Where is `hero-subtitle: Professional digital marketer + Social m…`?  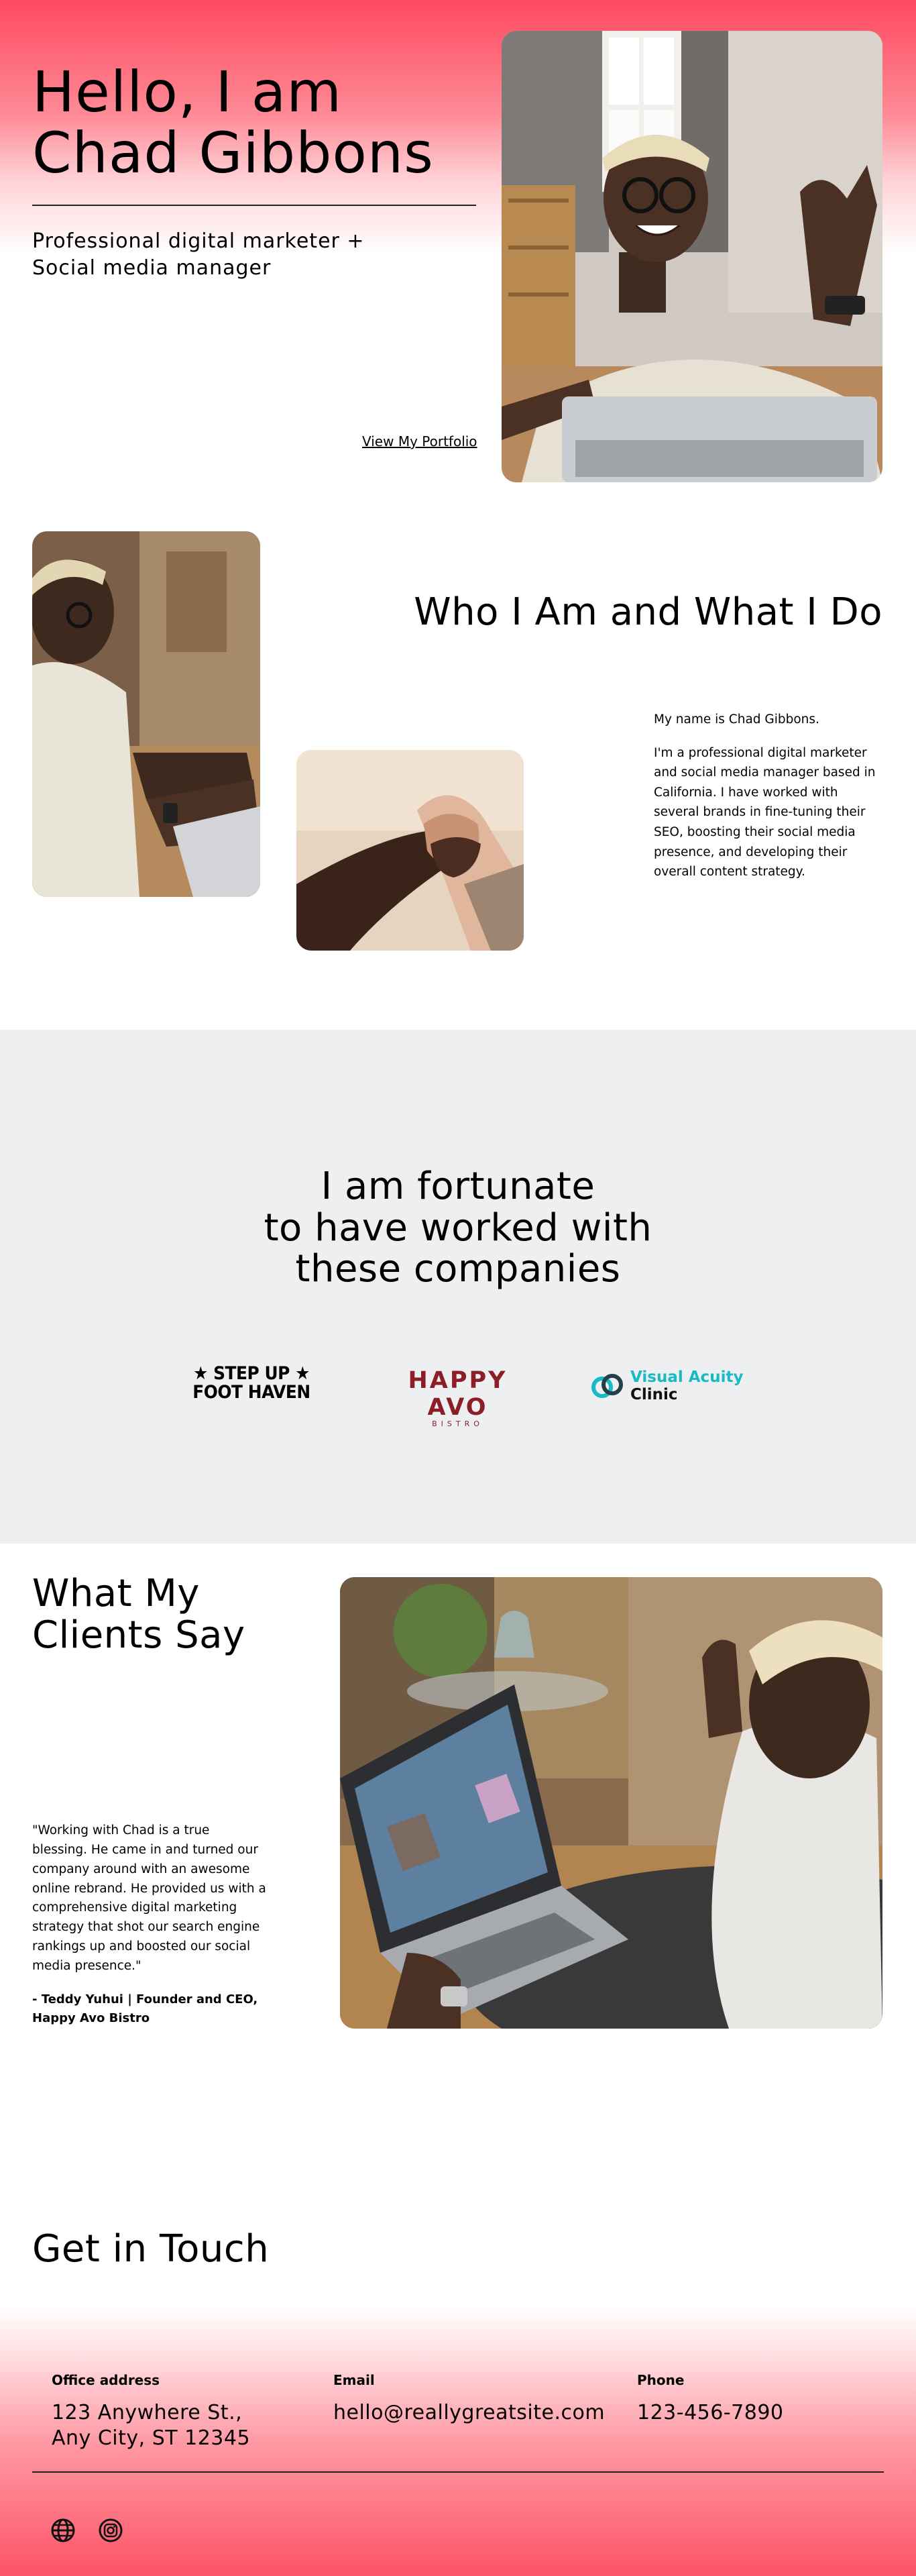 hero-subtitle: Professional digital marketer + Social m… is located at coordinates (240, 255).